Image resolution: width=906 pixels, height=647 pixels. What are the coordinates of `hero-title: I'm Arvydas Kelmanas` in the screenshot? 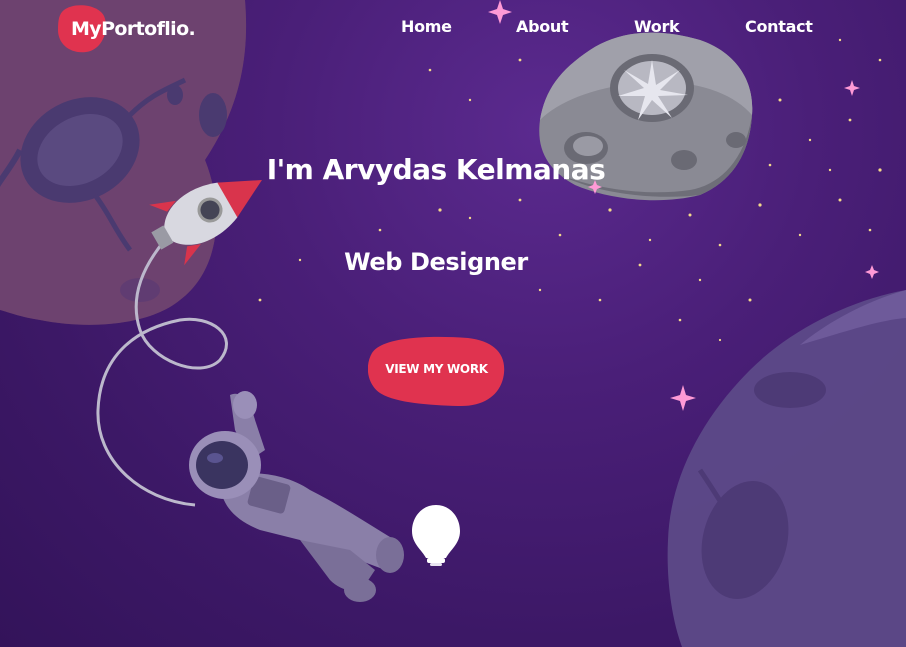 It's located at (436, 169).